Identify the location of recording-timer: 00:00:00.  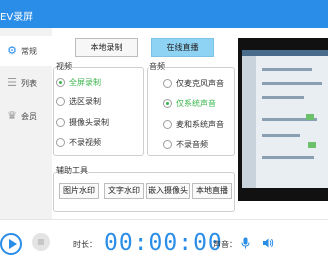
(163, 243).